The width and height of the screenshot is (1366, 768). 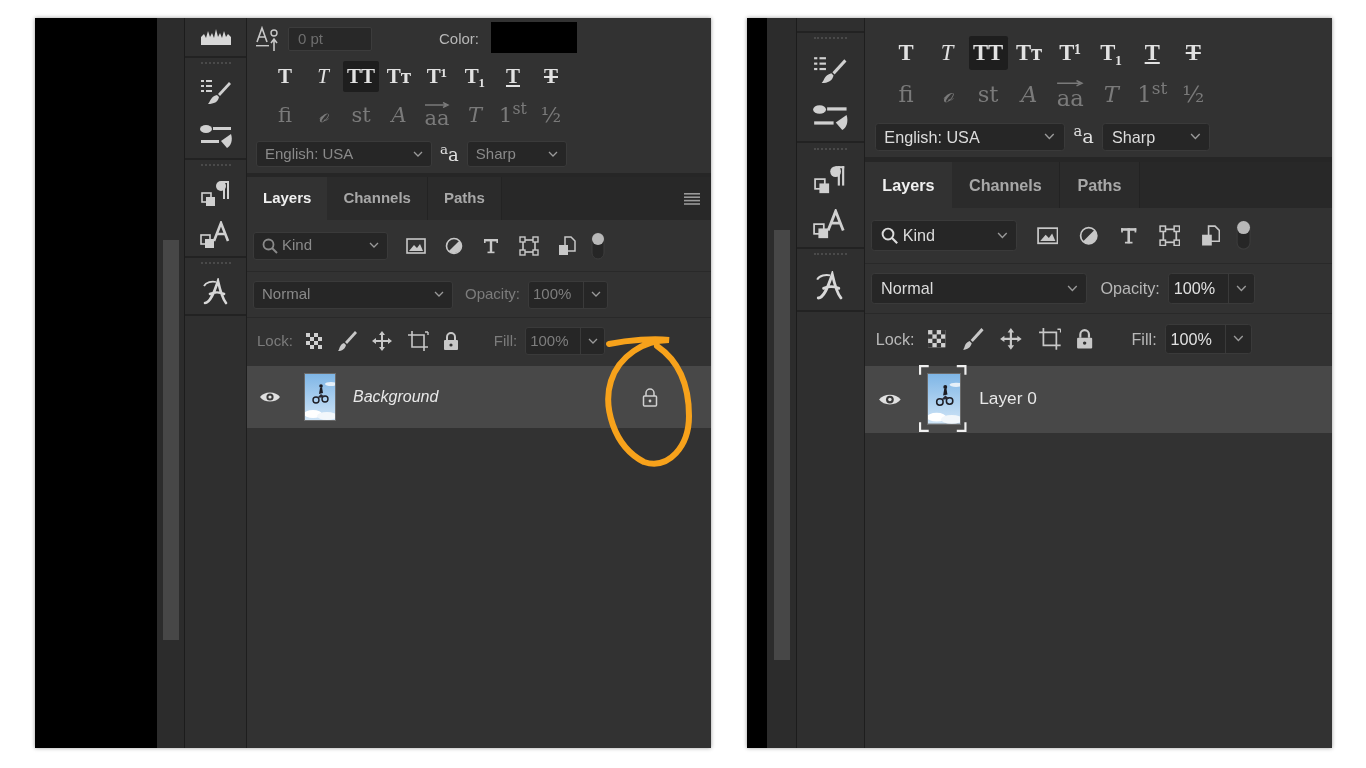 What do you see at coordinates (1098, 399) in the screenshot?
I see `layer-row: Layer 0` at bounding box center [1098, 399].